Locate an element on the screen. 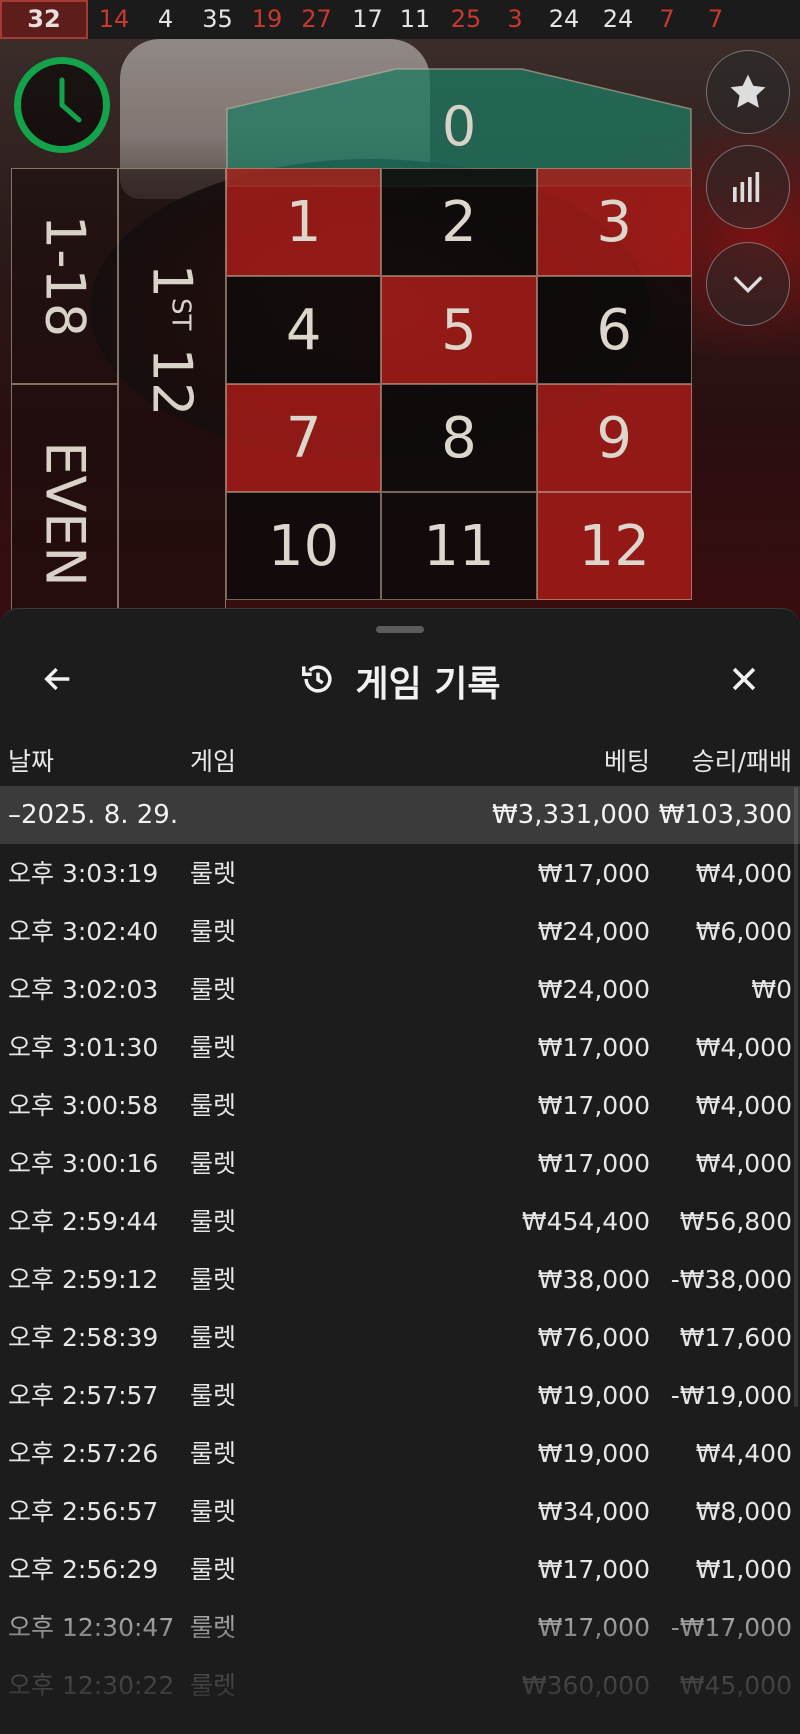 Image resolution: width=800 pixels, height=1734 pixels. header-win-loss: 승리/패배 is located at coordinates (741, 761).